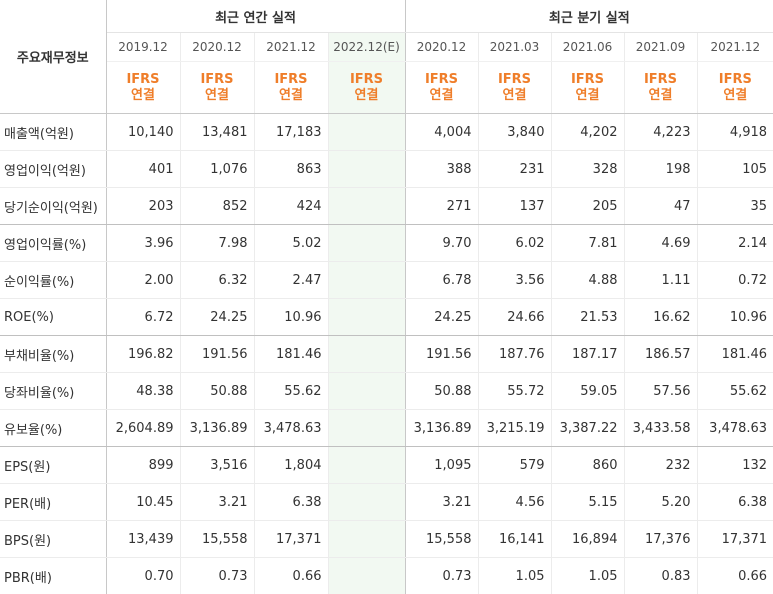 The height and width of the screenshot is (594, 773). What do you see at coordinates (660, 280) in the screenshot?
I see `value-cell: 1.11` at bounding box center [660, 280].